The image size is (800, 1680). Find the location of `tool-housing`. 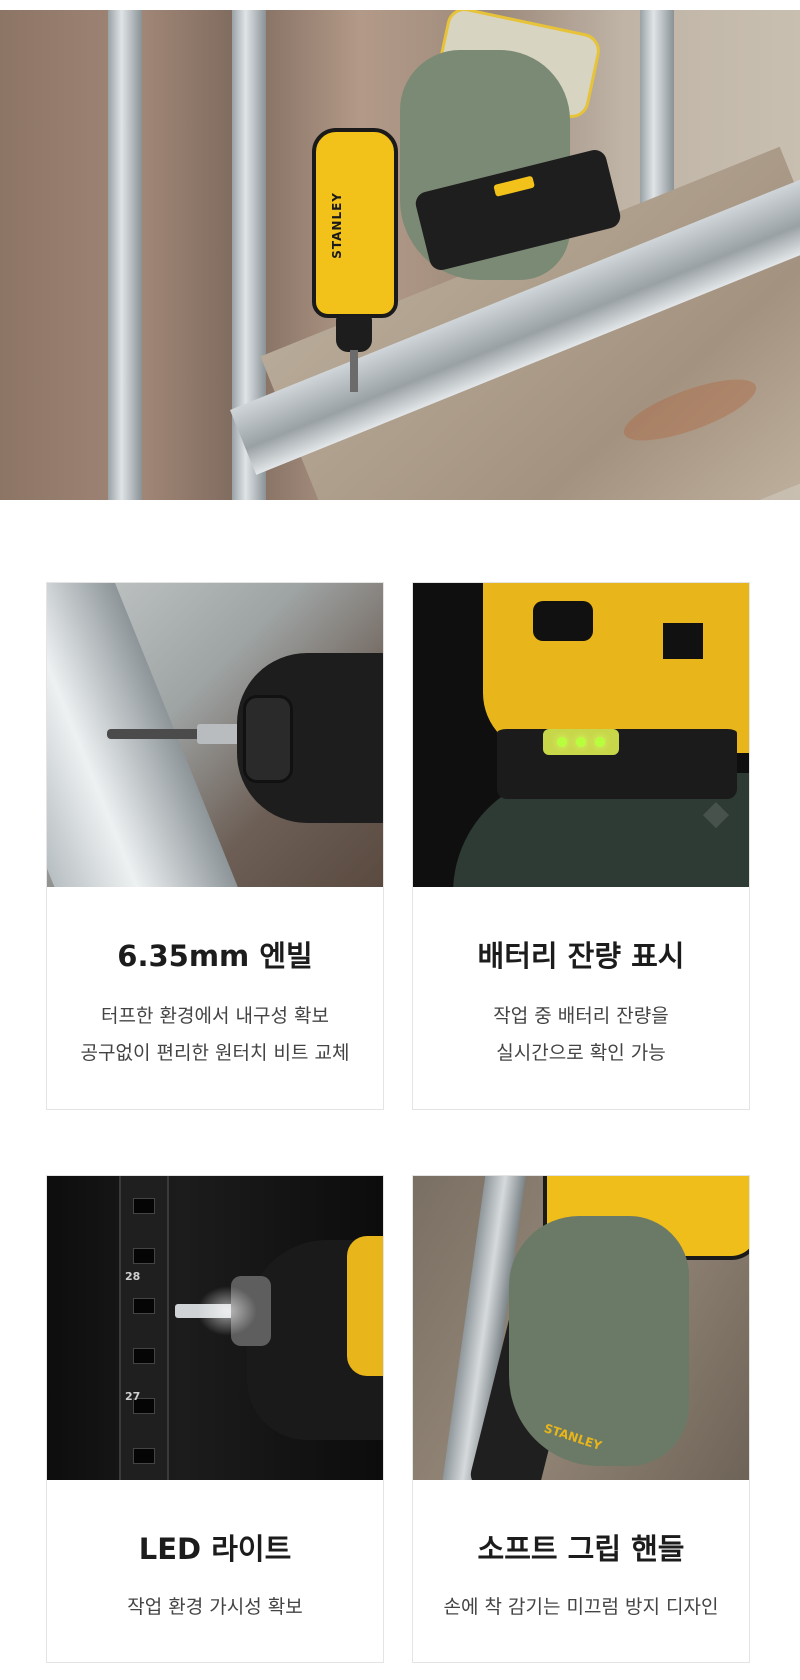

tool-housing is located at coordinates (365, 1306).